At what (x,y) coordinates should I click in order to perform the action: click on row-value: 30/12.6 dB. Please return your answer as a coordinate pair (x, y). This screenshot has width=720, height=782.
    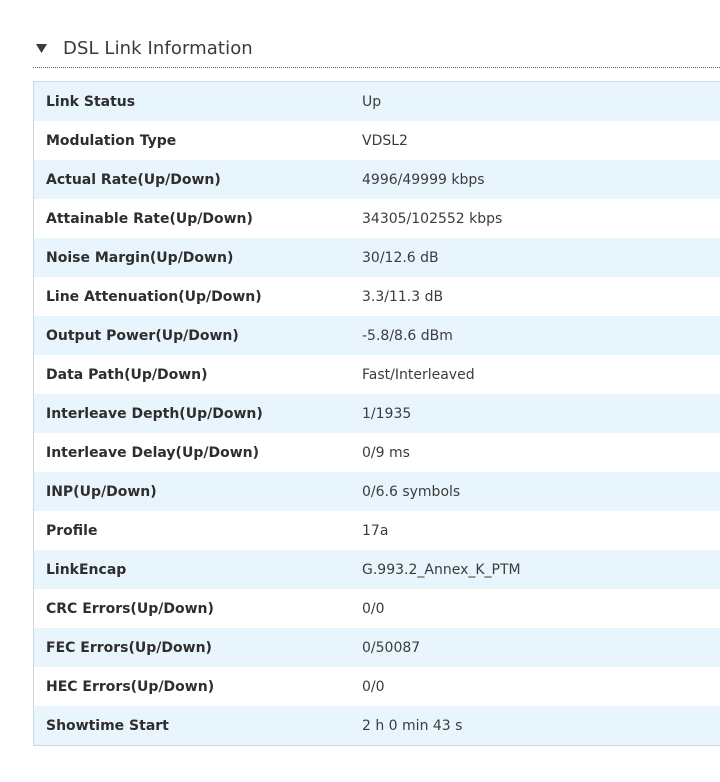
    Looking at the image, I should click on (541, 257).